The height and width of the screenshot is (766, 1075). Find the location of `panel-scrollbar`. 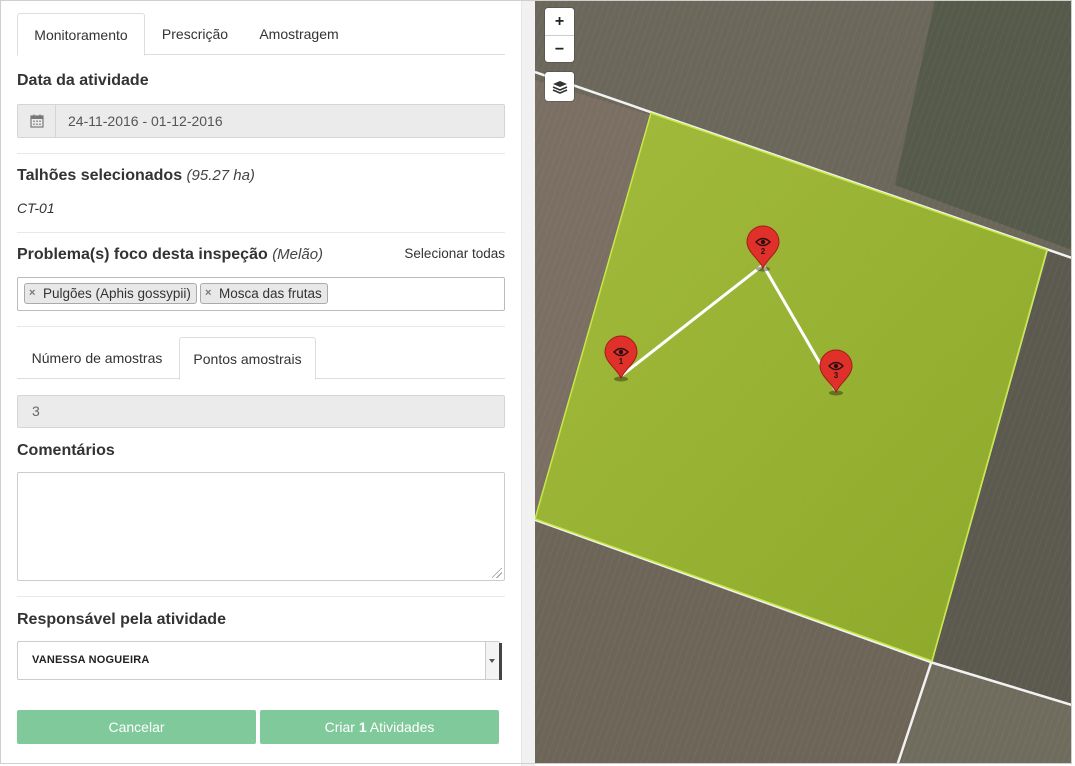

panel-scrollbar is located at coordinates (528, 383).